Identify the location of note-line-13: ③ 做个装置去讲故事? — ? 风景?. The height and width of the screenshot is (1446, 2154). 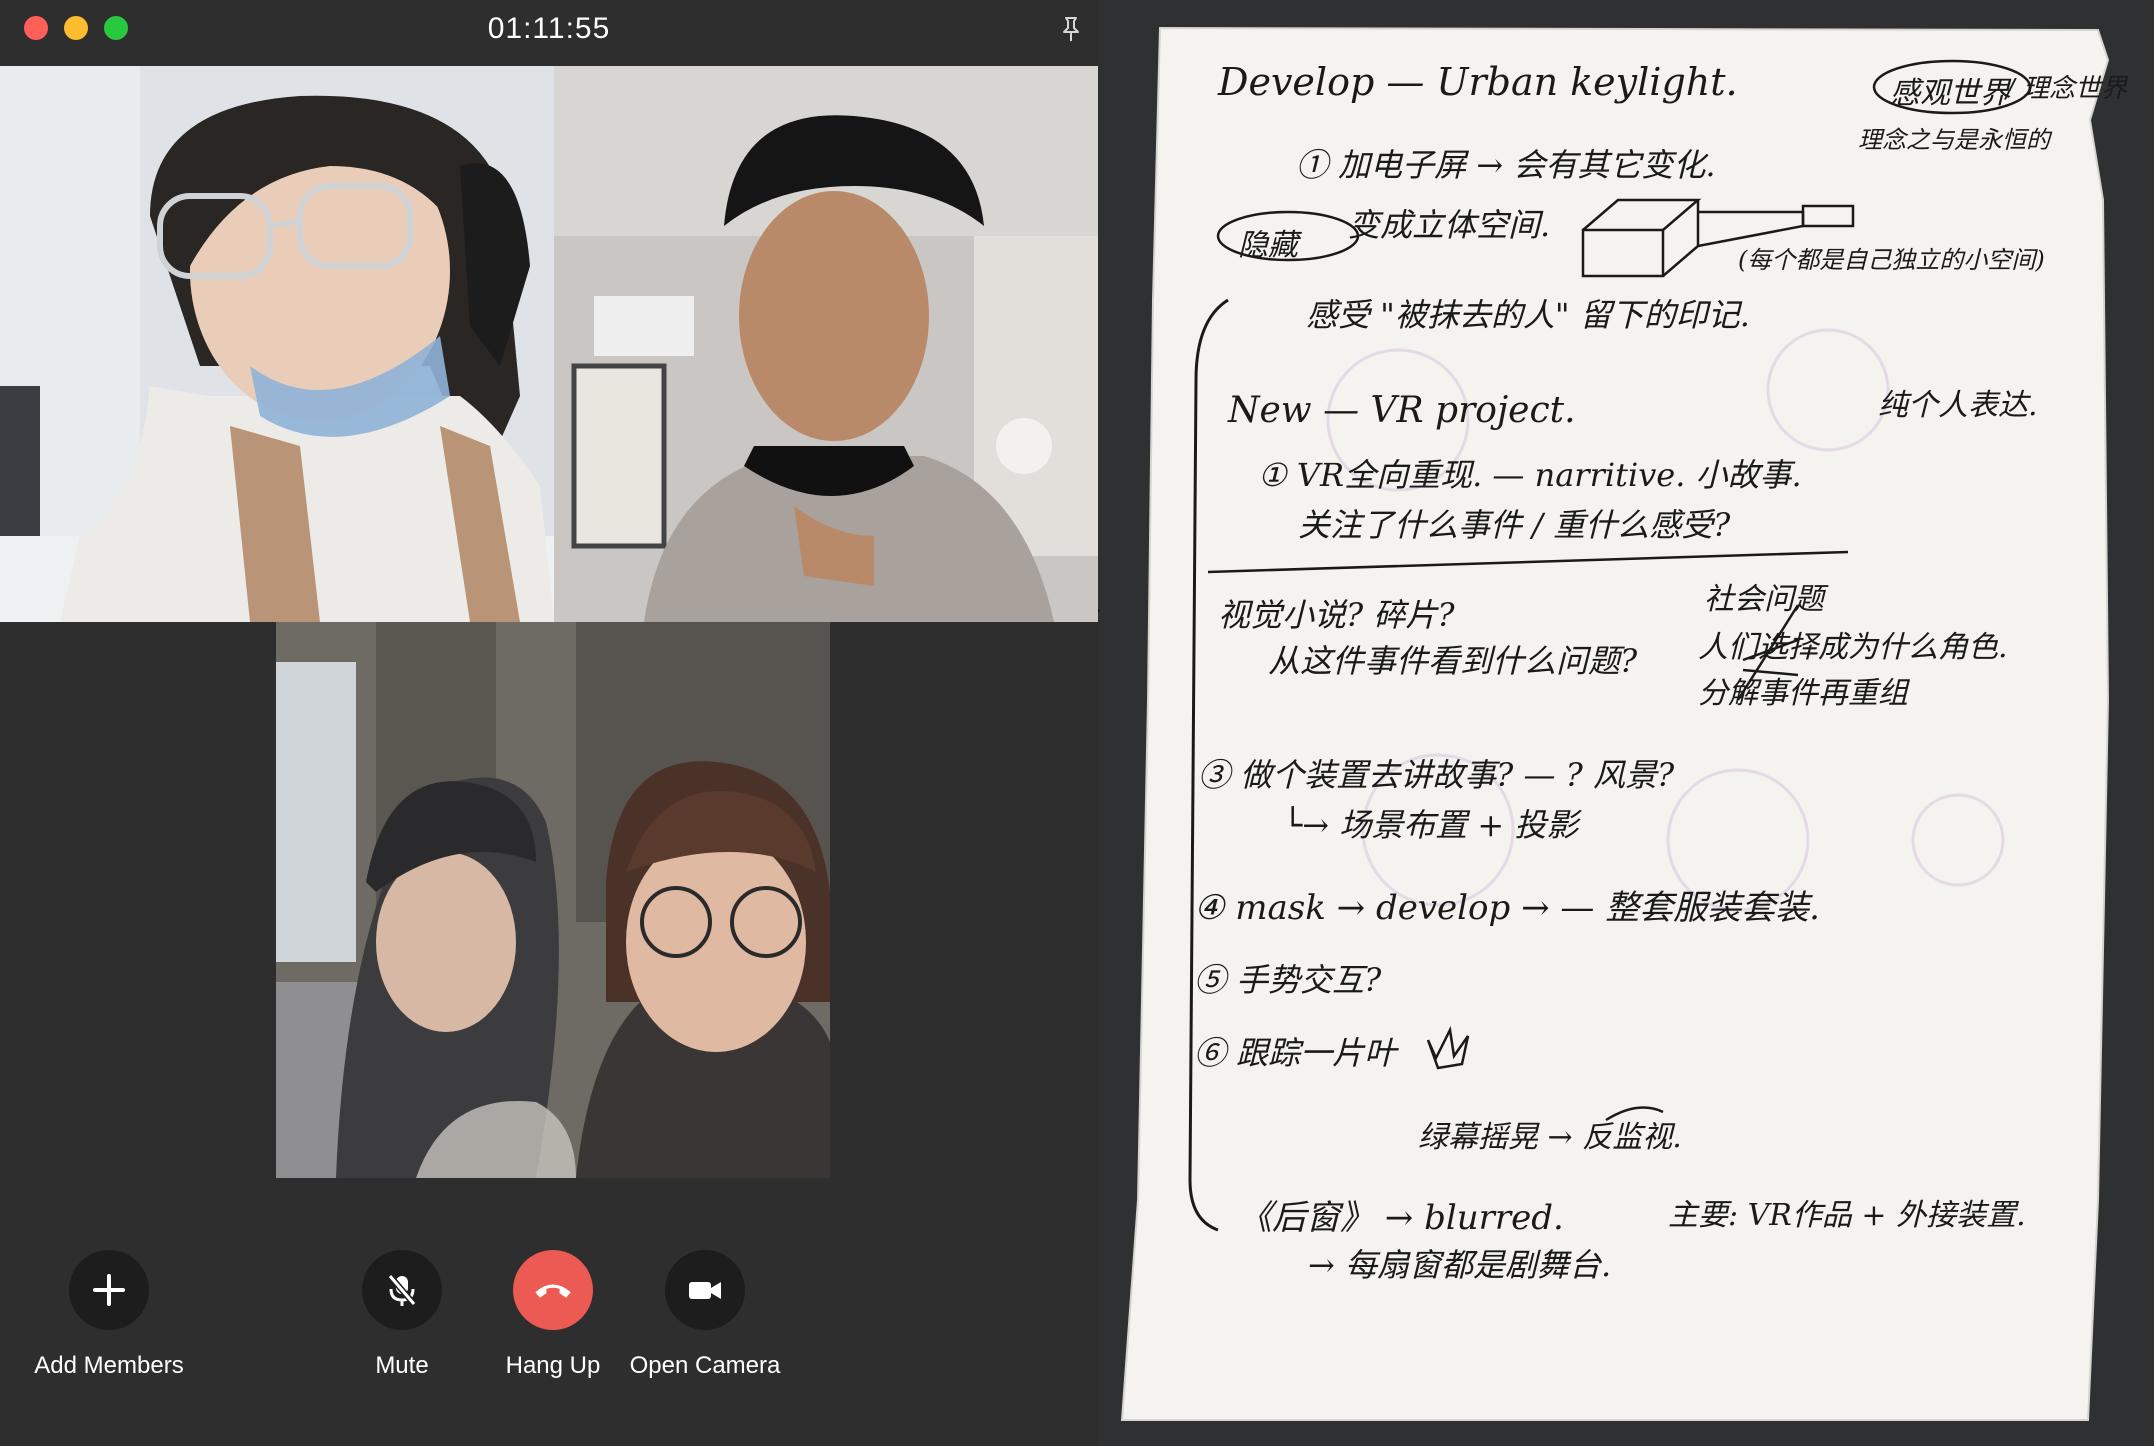
(1436, 775).